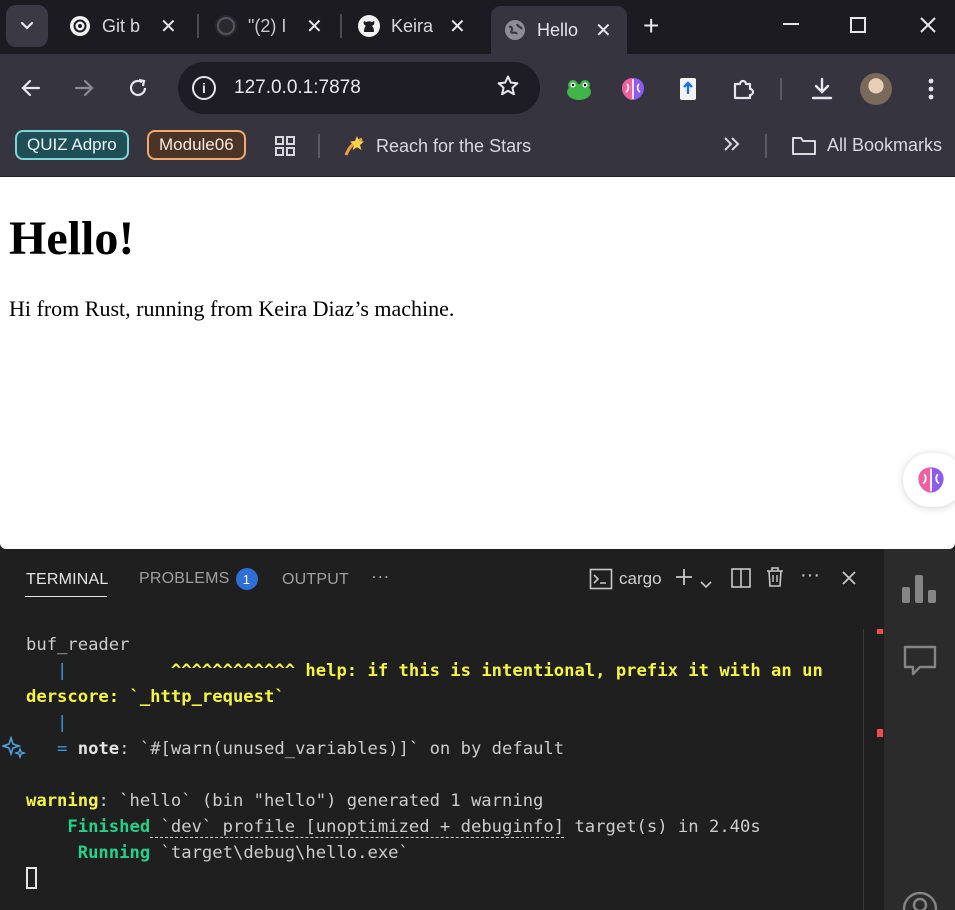 The image size is (955, 910). I want to click on extensions-puzzle-icon, so click(743, 89).